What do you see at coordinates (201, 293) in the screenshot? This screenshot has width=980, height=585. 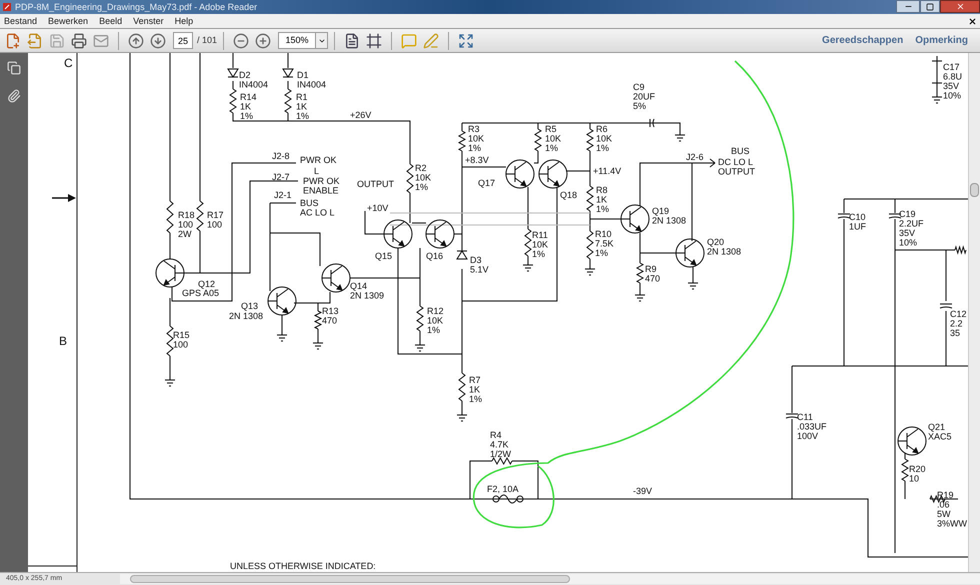 I see `component-label: GPS A05` at bounding box center [201, 293].